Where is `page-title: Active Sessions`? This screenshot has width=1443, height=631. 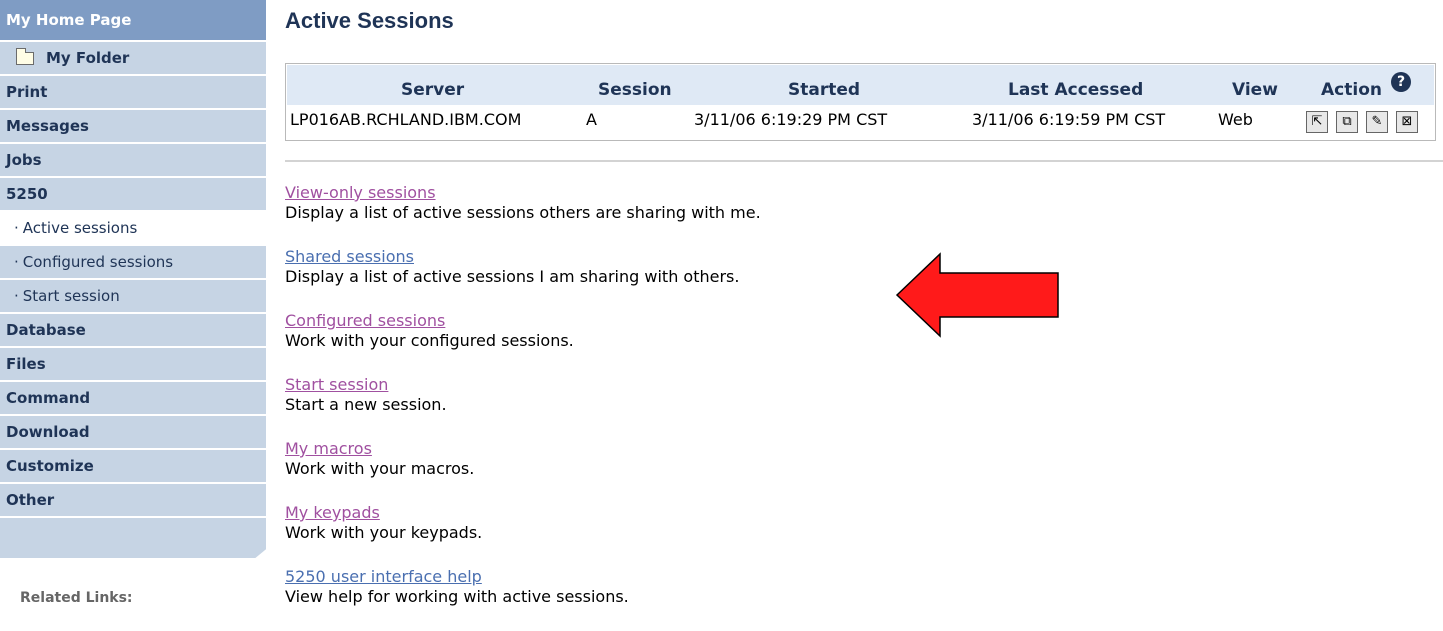 page-title: Active Sessions is located at coordinates (369, 20).